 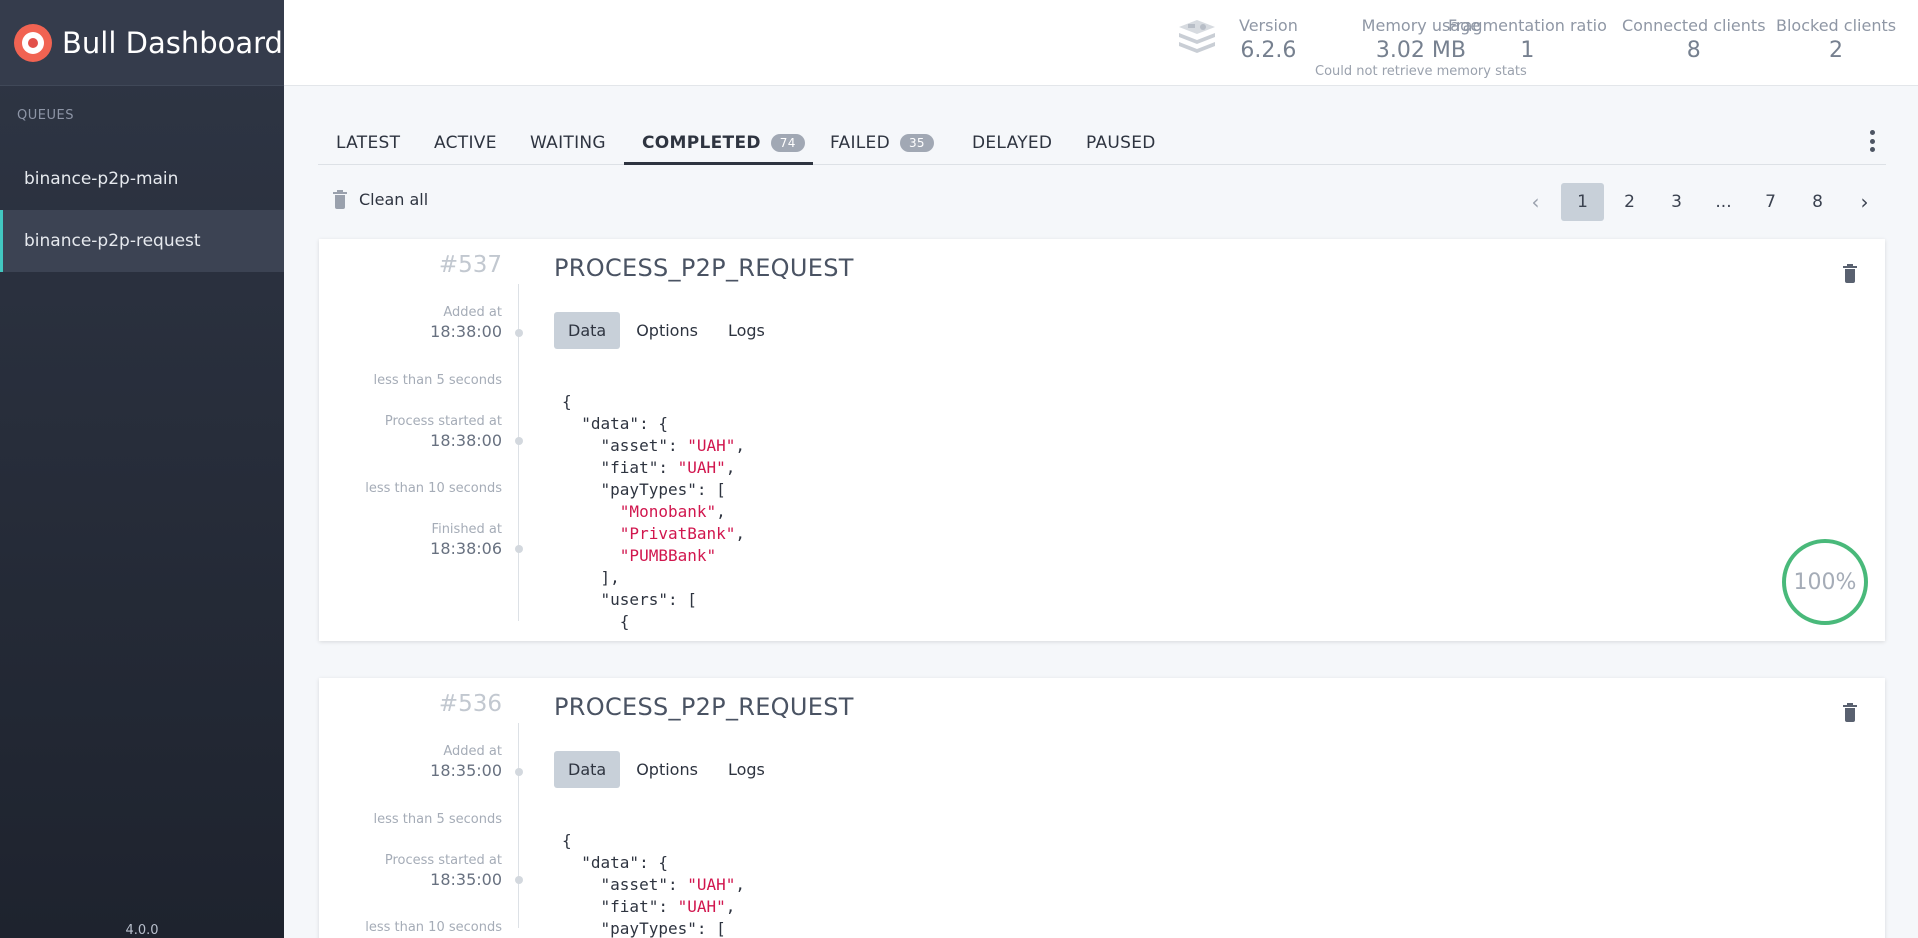 What do you see at coordinates (1121, 143) in the screenshot?
I see `tab-paused: PAUSED` at bounding box center [1121, 143].